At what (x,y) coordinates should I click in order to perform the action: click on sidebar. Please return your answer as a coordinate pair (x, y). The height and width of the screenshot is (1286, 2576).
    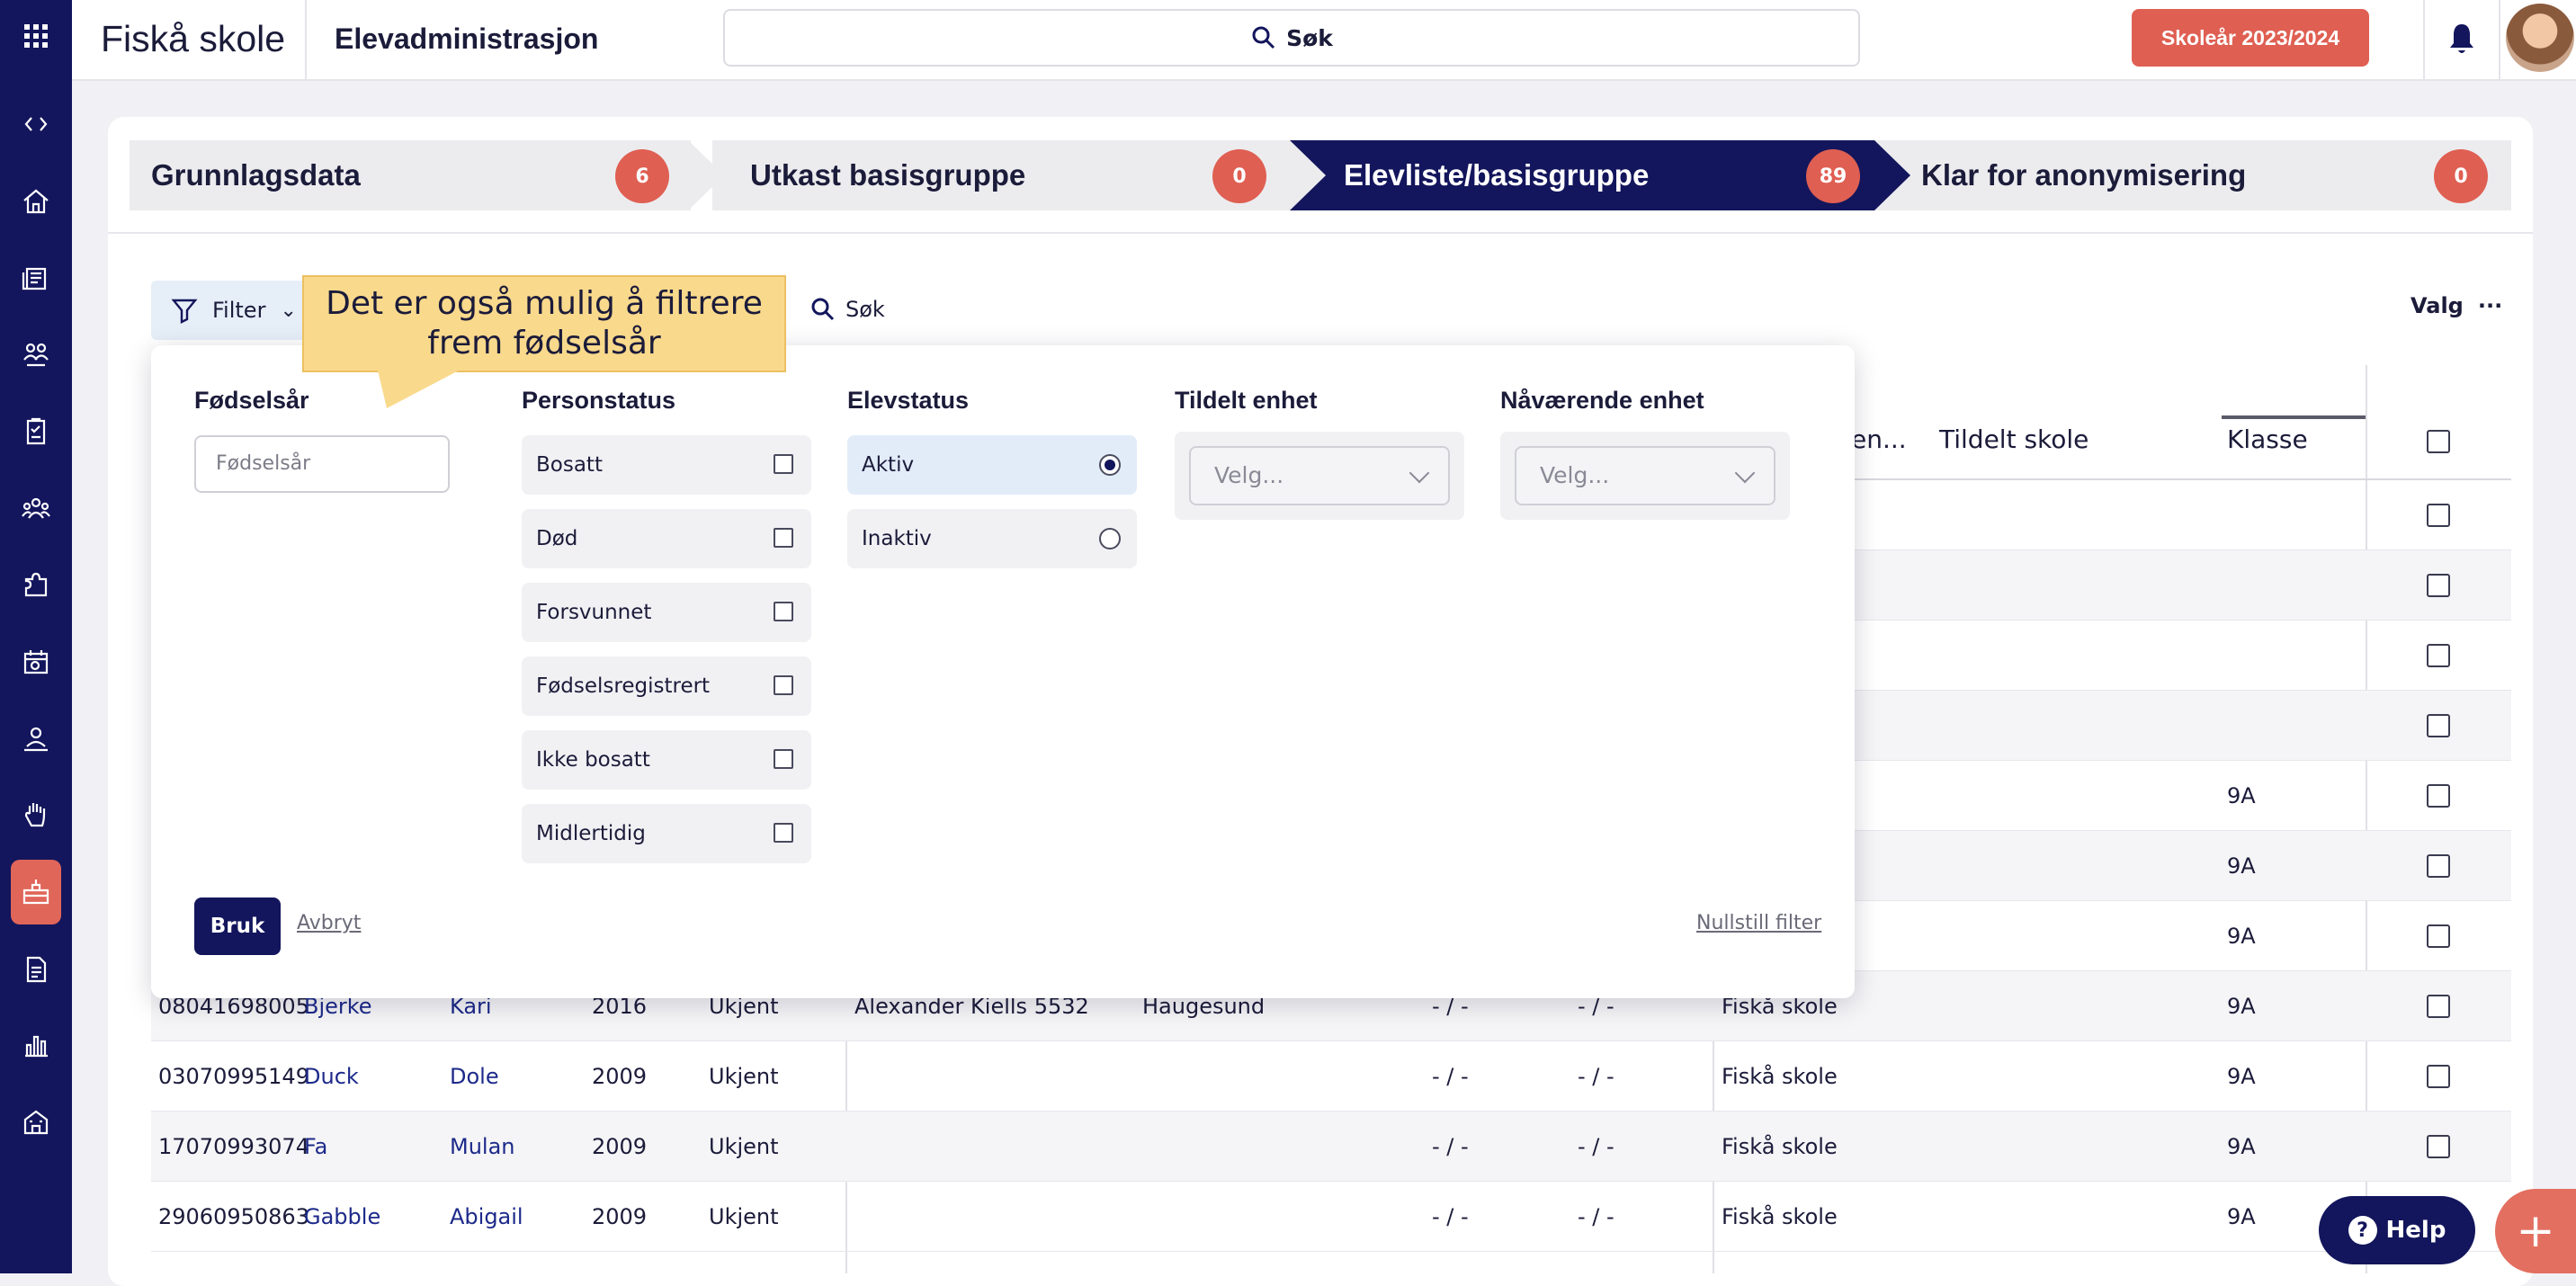
    Looking at the image, I should click on (36, 636).